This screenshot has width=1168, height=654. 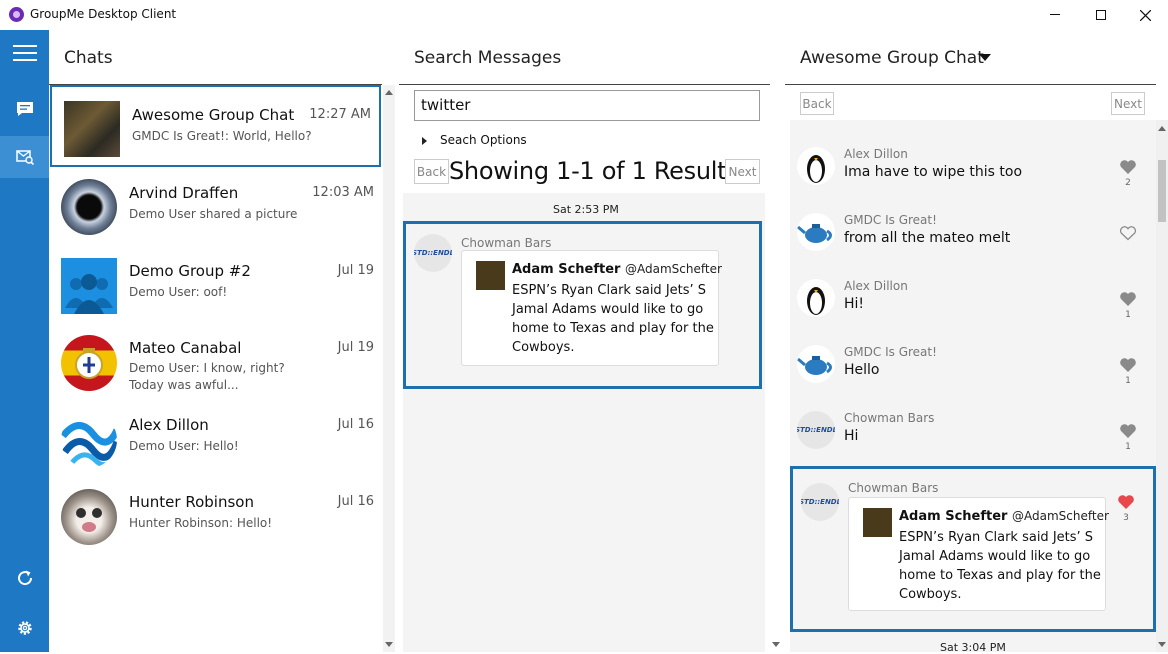 I want to click on expand-caret-icon, so click(x=424, y=141).